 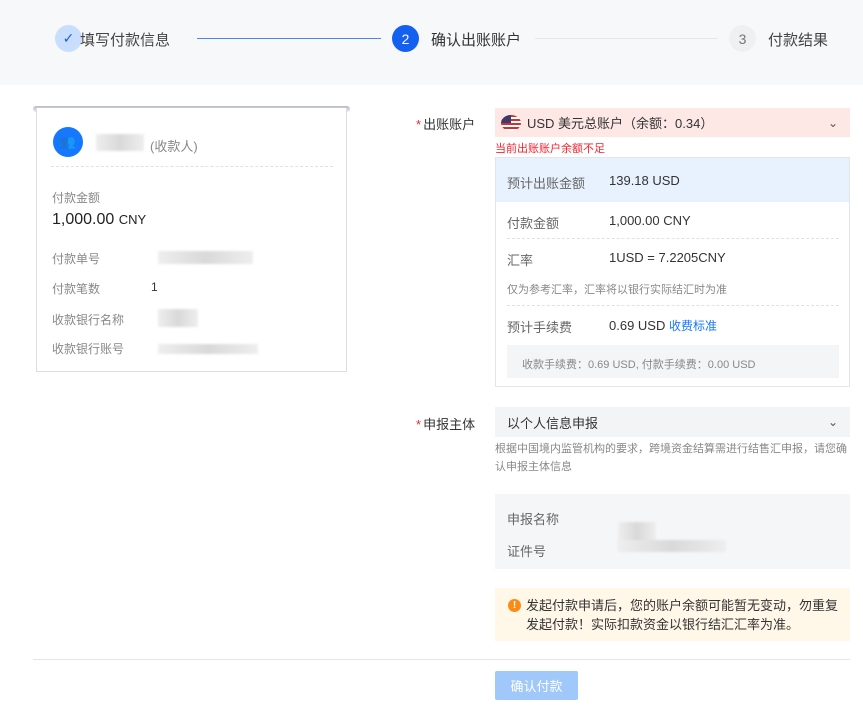 What do you see at coordinates (798, 40) in the screenshot?
I see `step-3-label: 付款结果` at bounding box center [798, 40].